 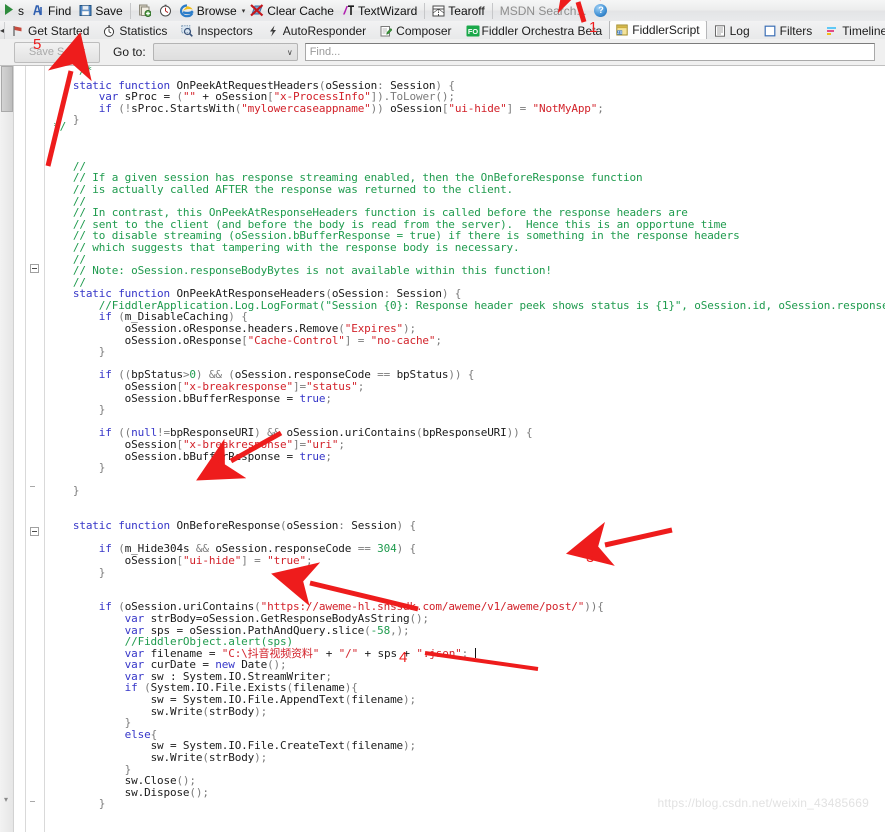 What do you see at coordinates (379, 10) in the screenshot?
I see `toolbar-button-text-wizard: TextWizard` at bounding box center [379, 10].